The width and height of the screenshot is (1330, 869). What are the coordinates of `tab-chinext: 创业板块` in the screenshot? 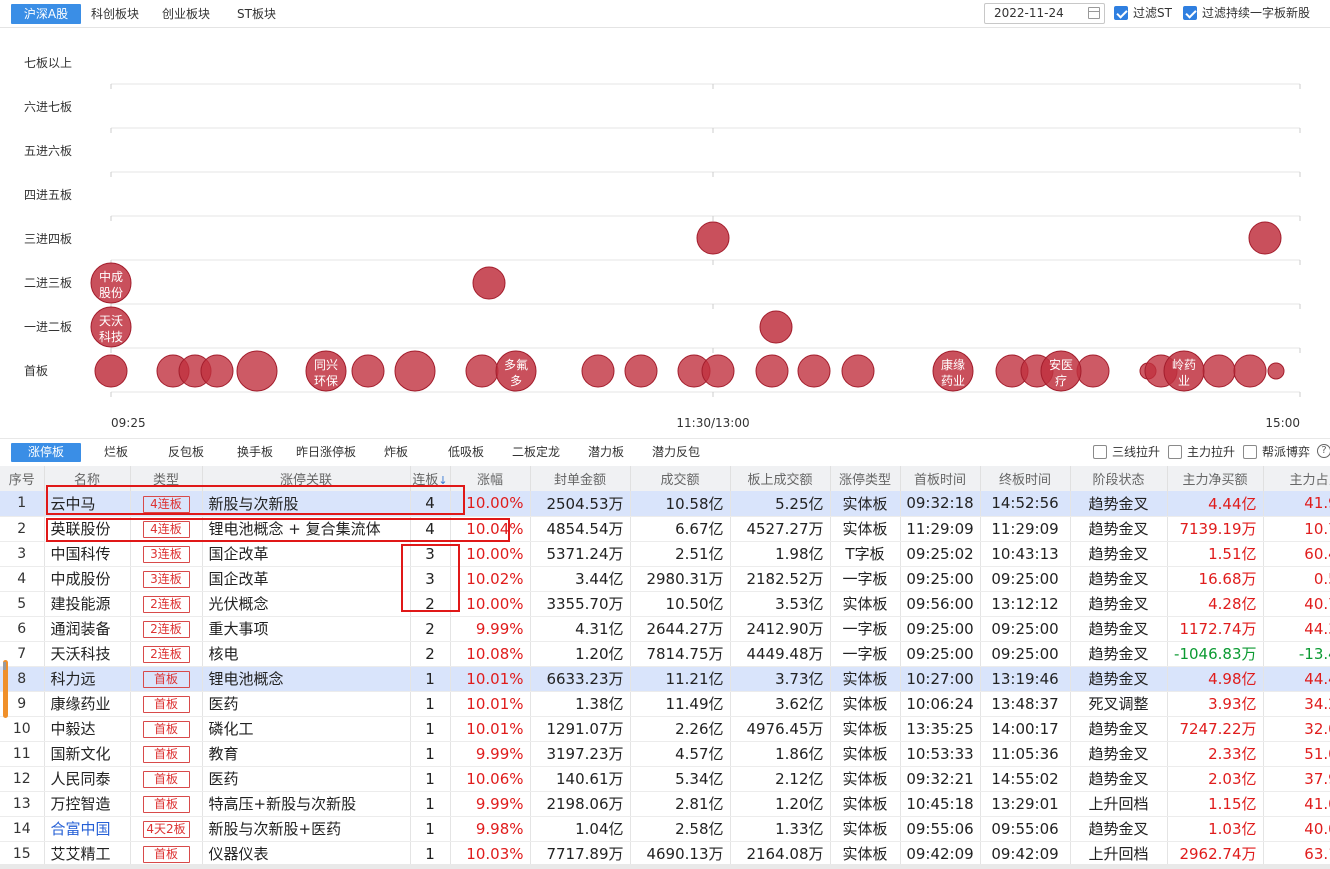 It's located at (186, 14).